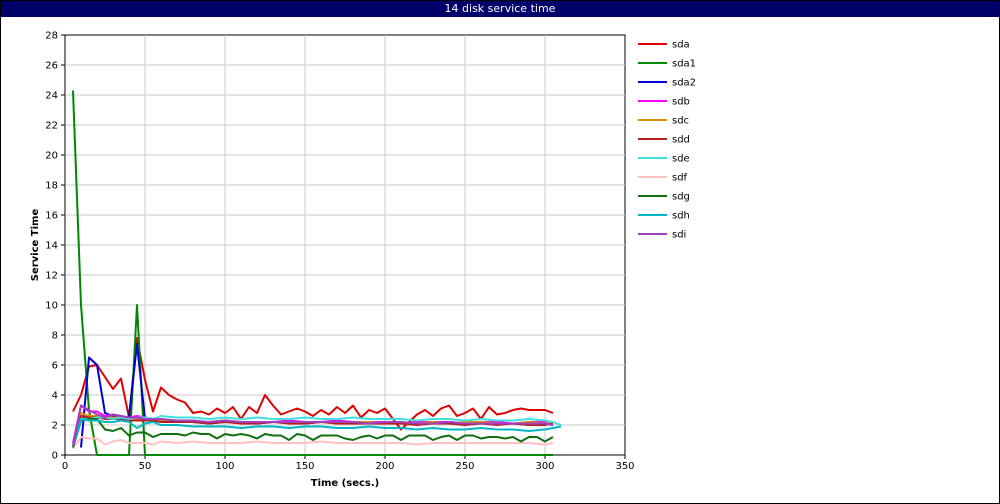  I want to click on y-tick-label: 8, so click(55, 336).